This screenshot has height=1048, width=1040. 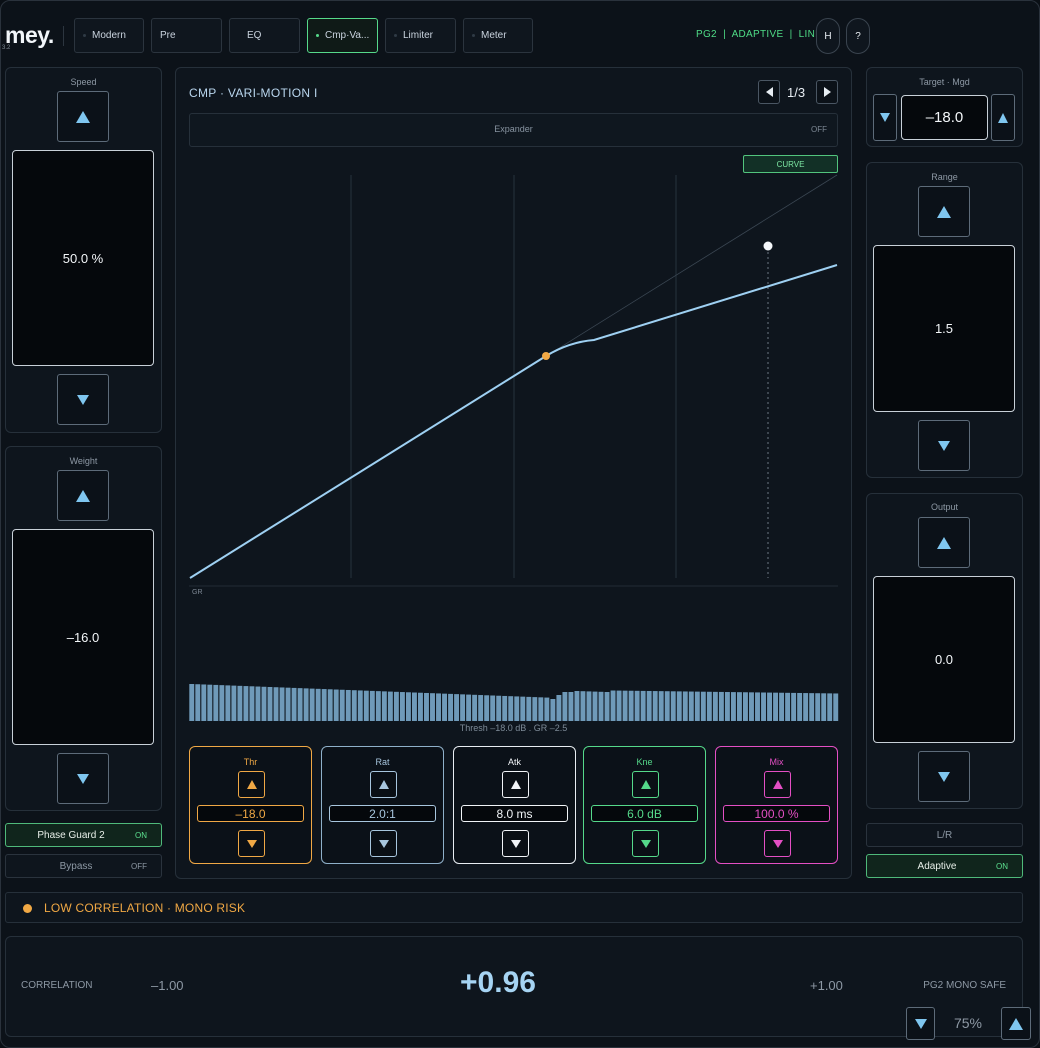 I want to click on atk-down-button, so click(x=515, y=843).